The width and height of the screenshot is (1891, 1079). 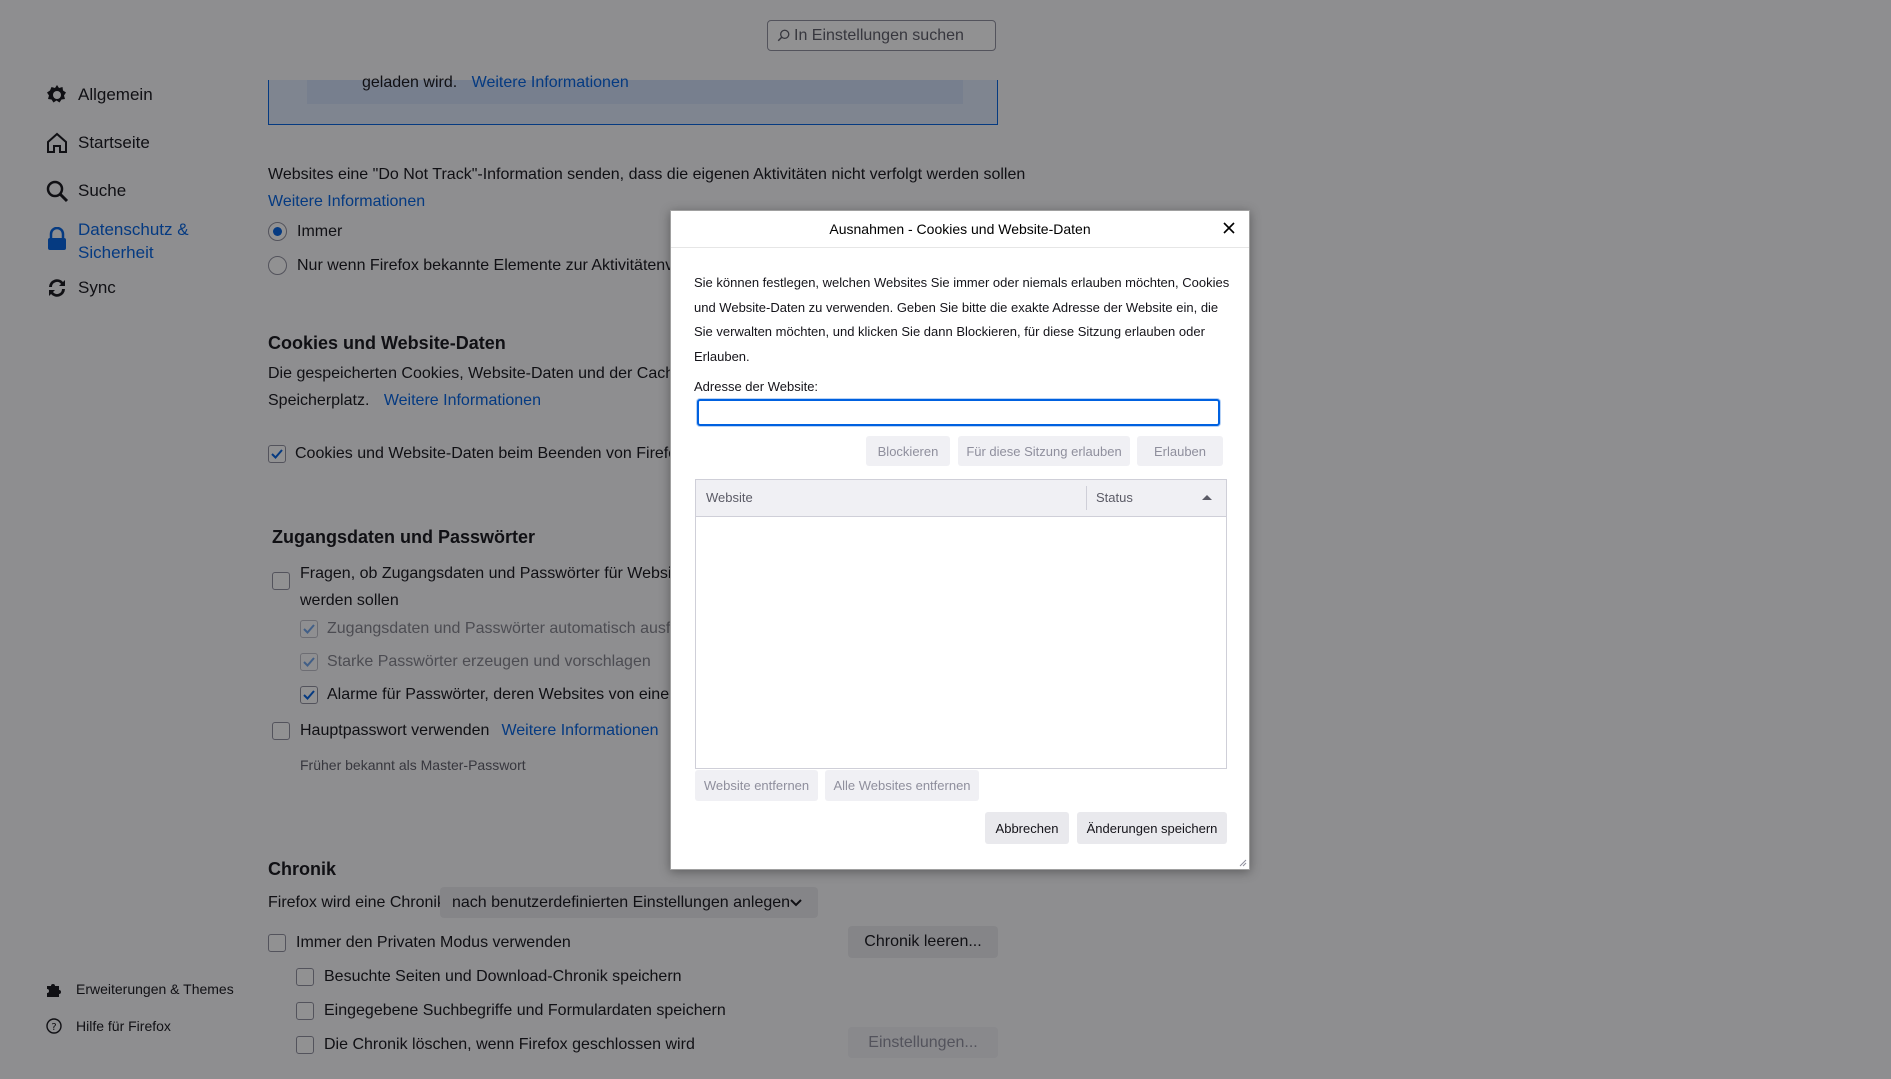 What do you see at coordinates (958, 412) in the screenshot?
I see `address-input` at bounding box center [958, 412].